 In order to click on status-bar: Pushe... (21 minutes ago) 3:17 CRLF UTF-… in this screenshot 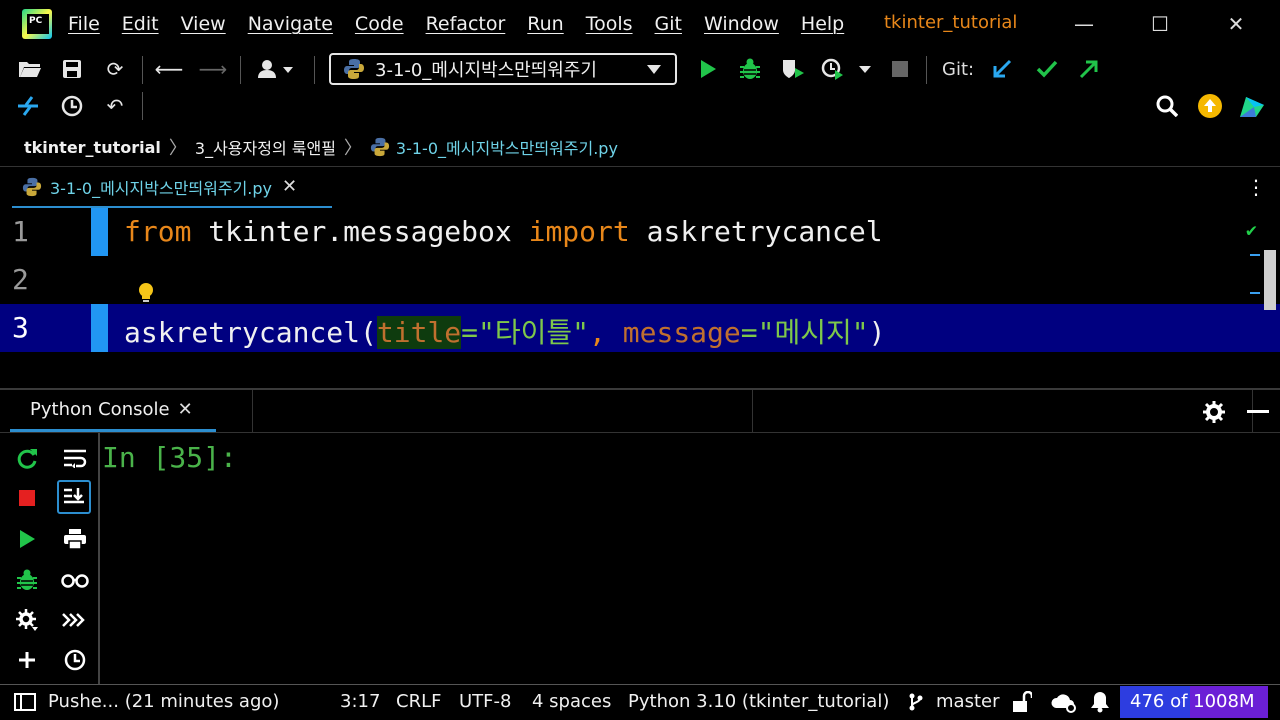, I will do `click(640, 702)`.